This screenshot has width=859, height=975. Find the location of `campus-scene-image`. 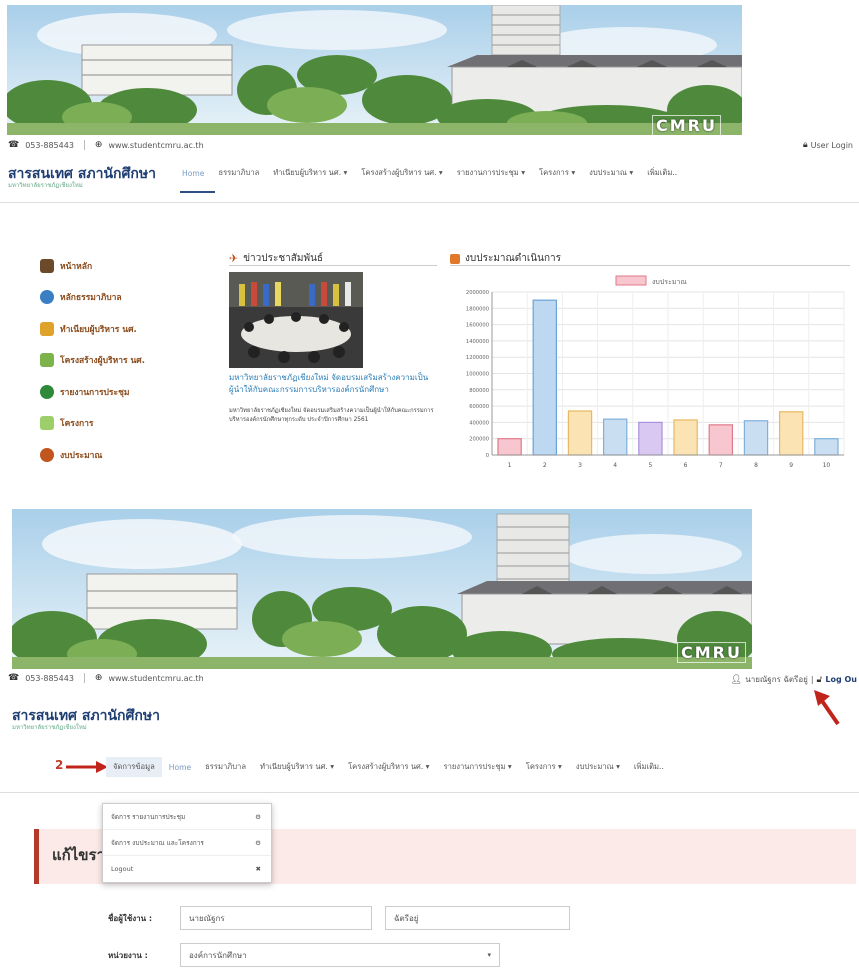

campus-scene-image is located at coordinates (374, 70).